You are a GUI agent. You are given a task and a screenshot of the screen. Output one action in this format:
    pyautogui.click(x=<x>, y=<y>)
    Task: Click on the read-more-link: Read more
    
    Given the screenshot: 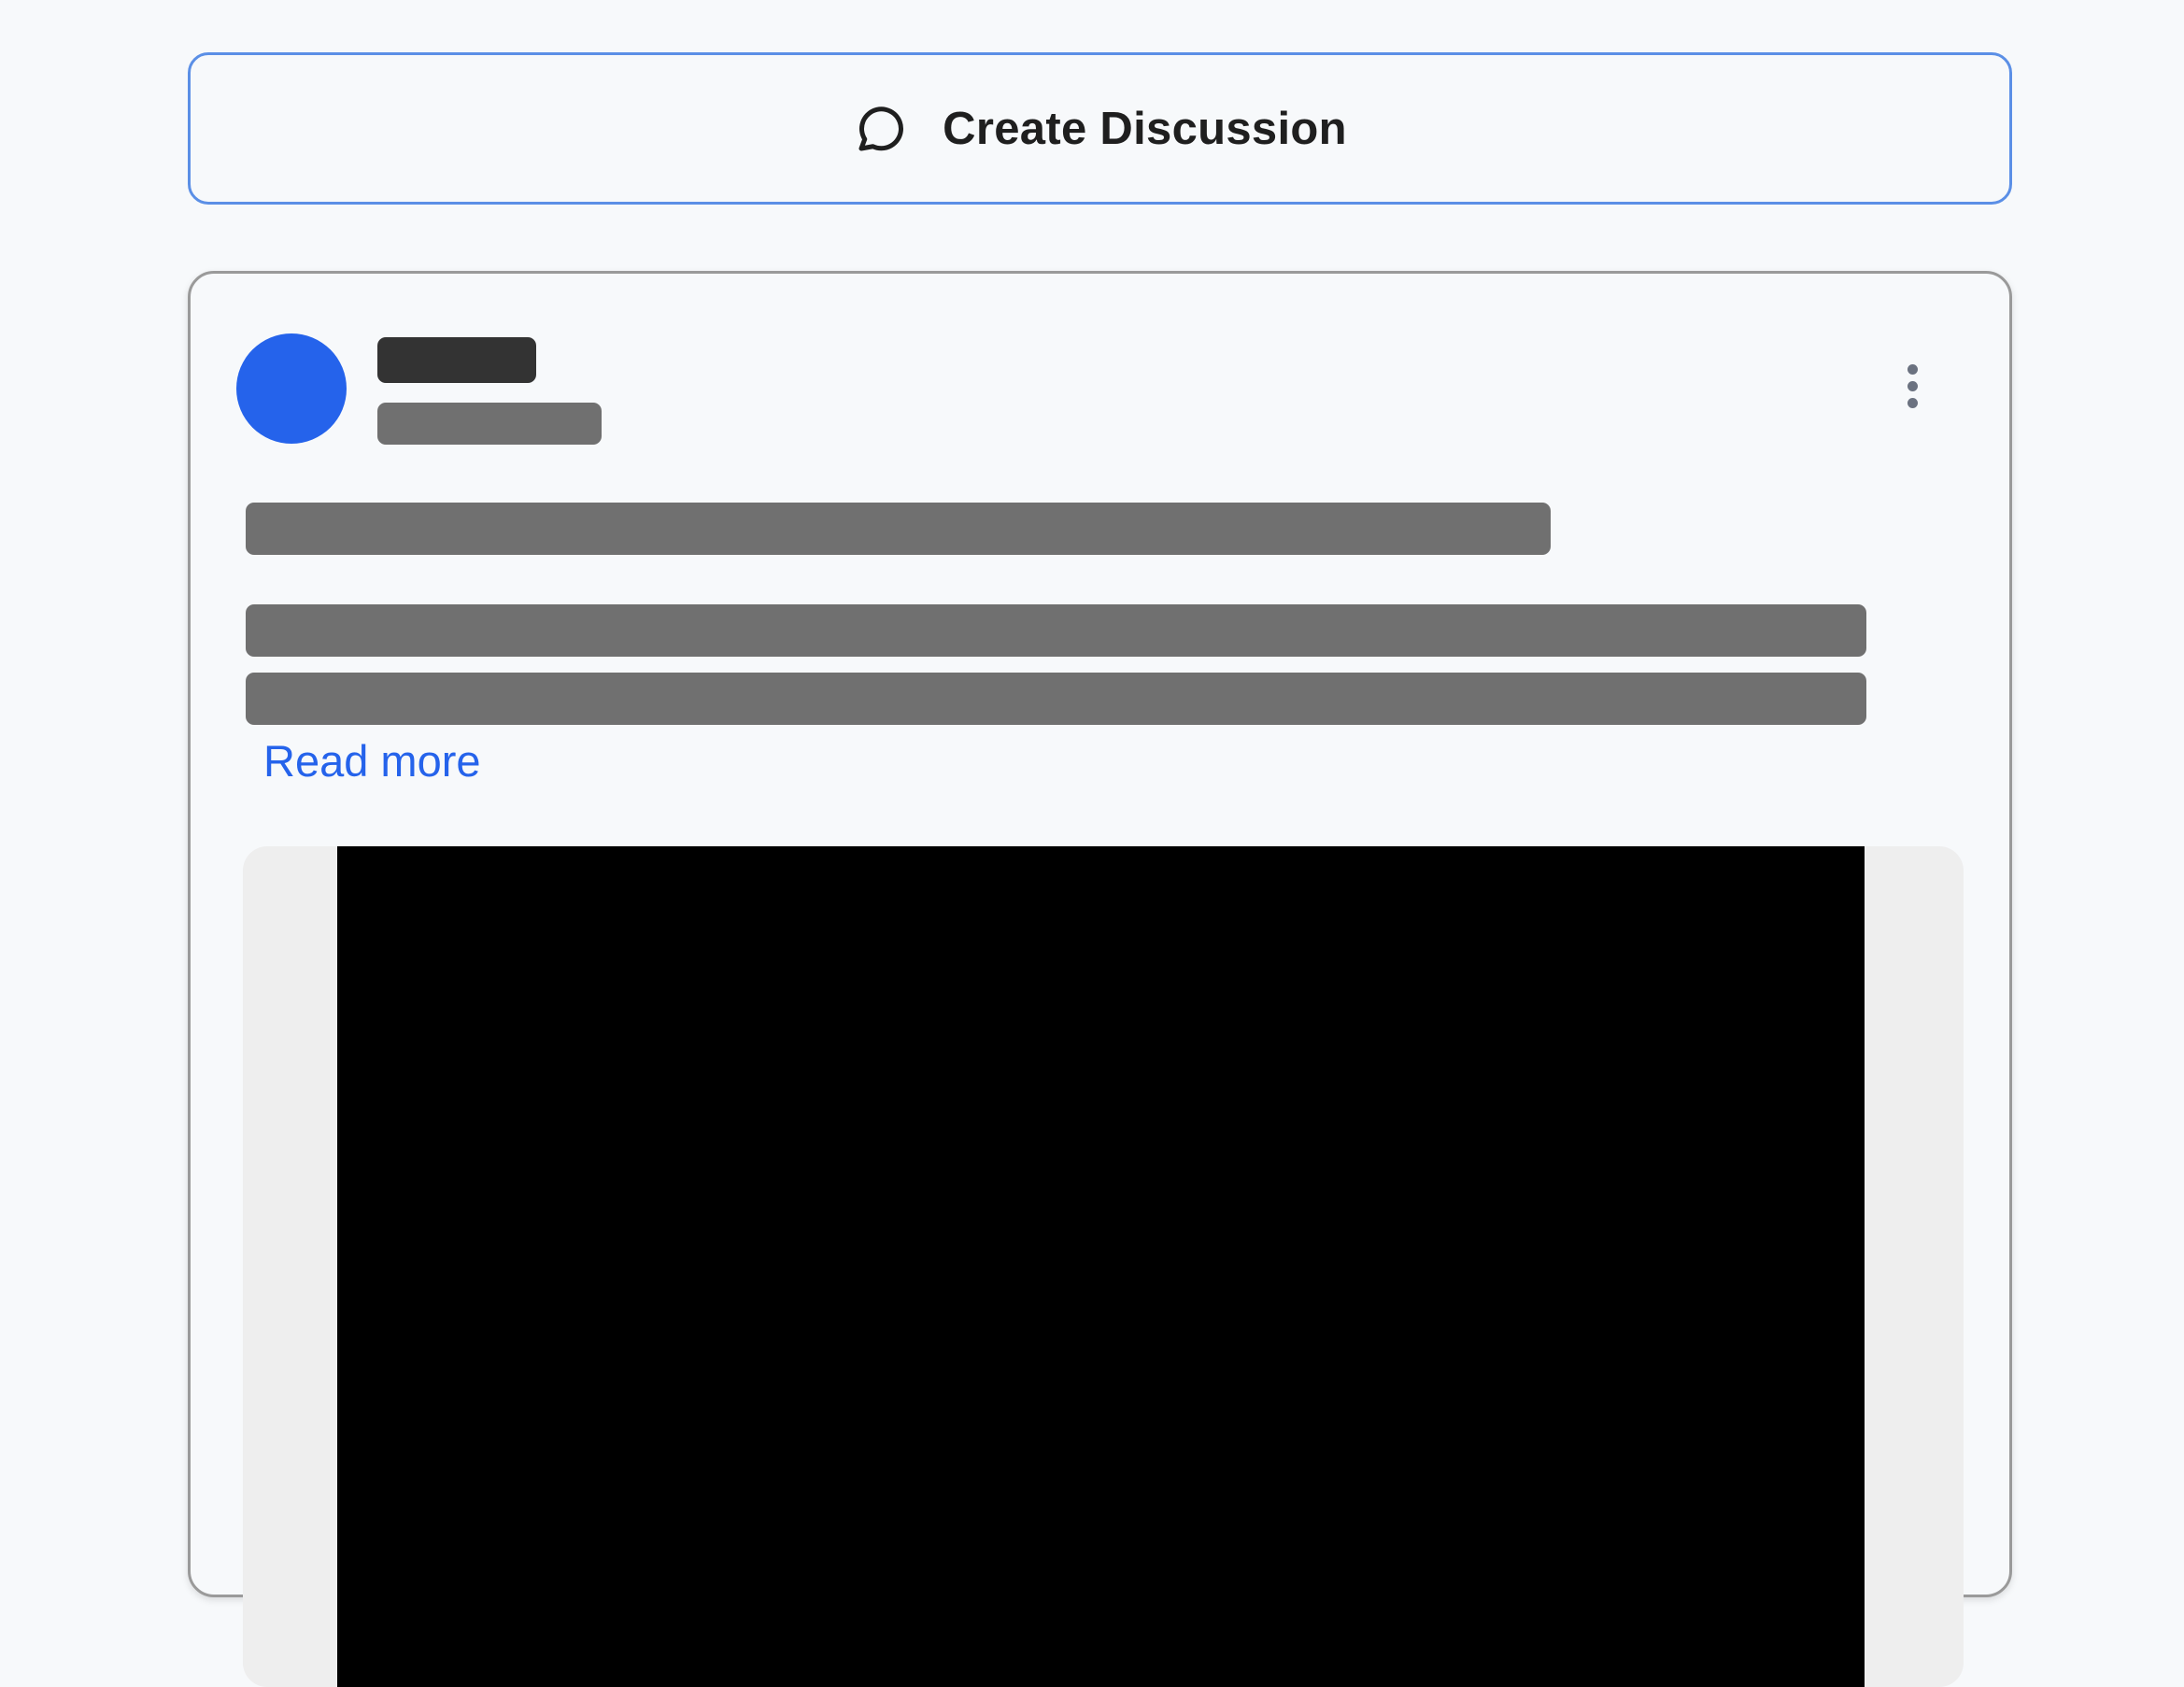 What is the action you would take?
    pyautogui.click(x=372, y=761)
    